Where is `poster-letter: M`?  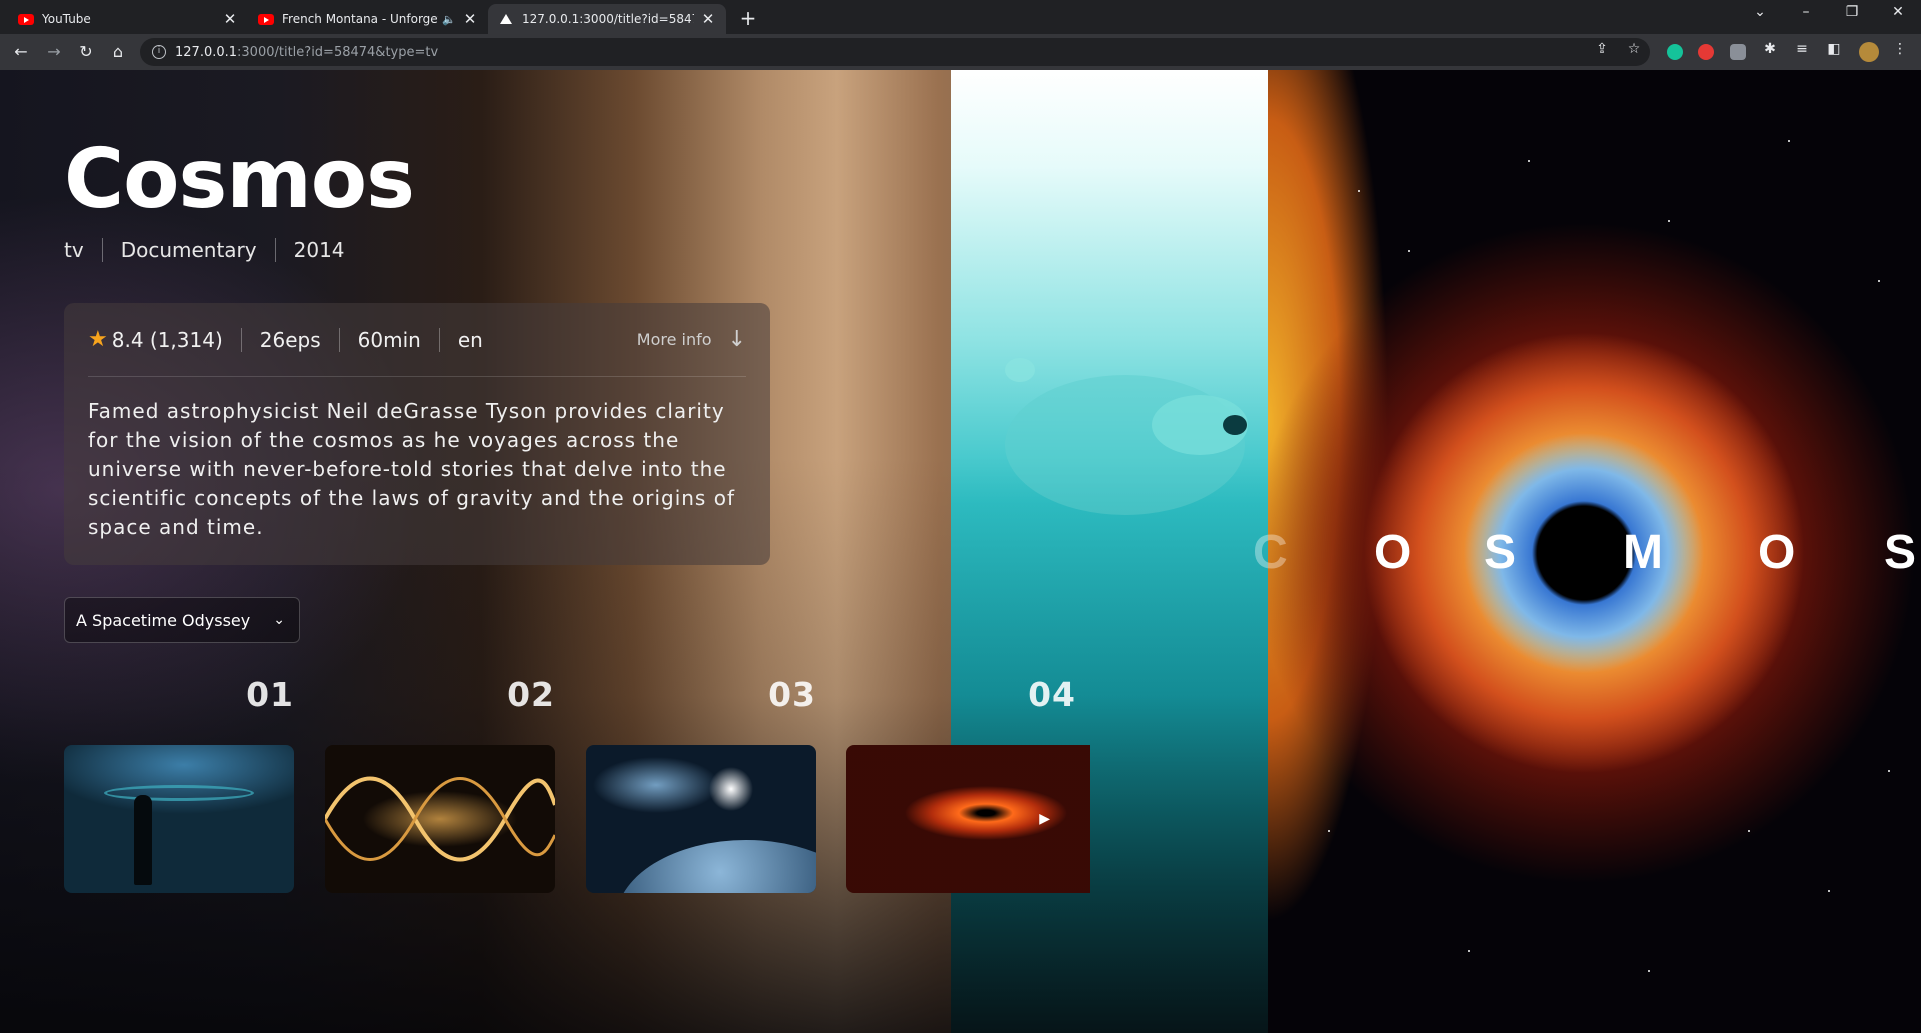
poster-letter: M is located at coordinates (1643, 552).